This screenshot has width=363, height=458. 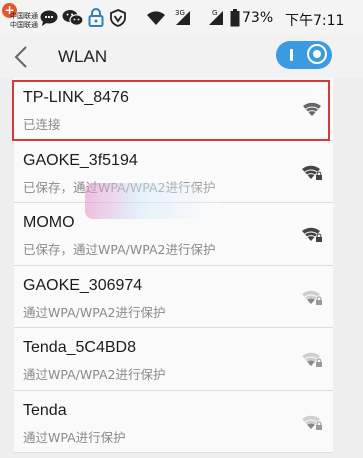 I want to click on status-bar: + 中国联通 中国联通 3G G 73% 下午7:11, so click(x=181, y=17).